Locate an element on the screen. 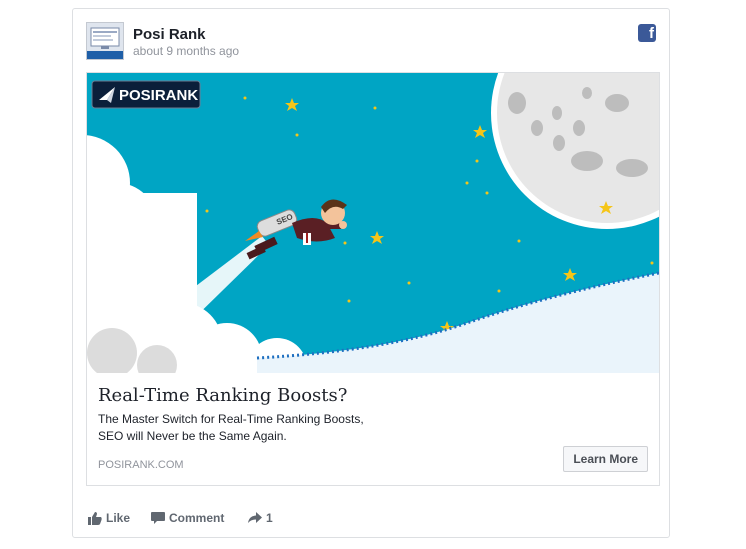  learn-more-button: Learn More is located at coordinates (605, 459).